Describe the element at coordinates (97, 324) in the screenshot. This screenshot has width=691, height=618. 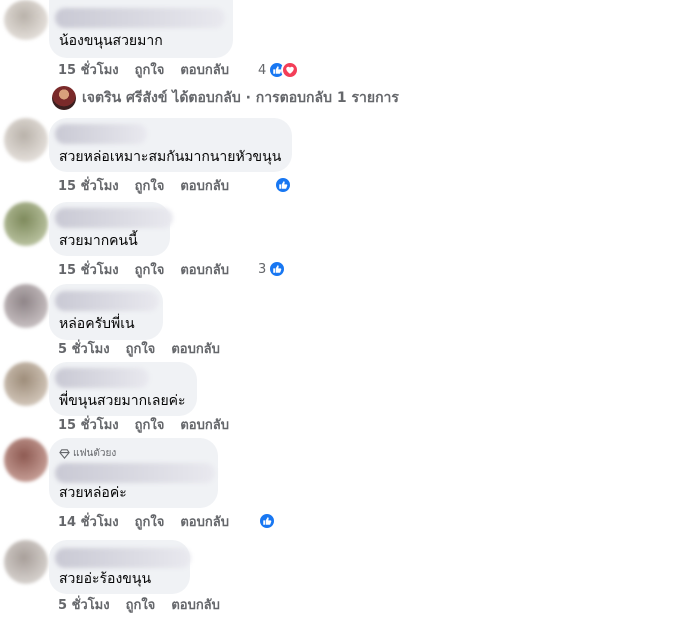
I see `comment-text: หล่อครับพี่เน` at that location.